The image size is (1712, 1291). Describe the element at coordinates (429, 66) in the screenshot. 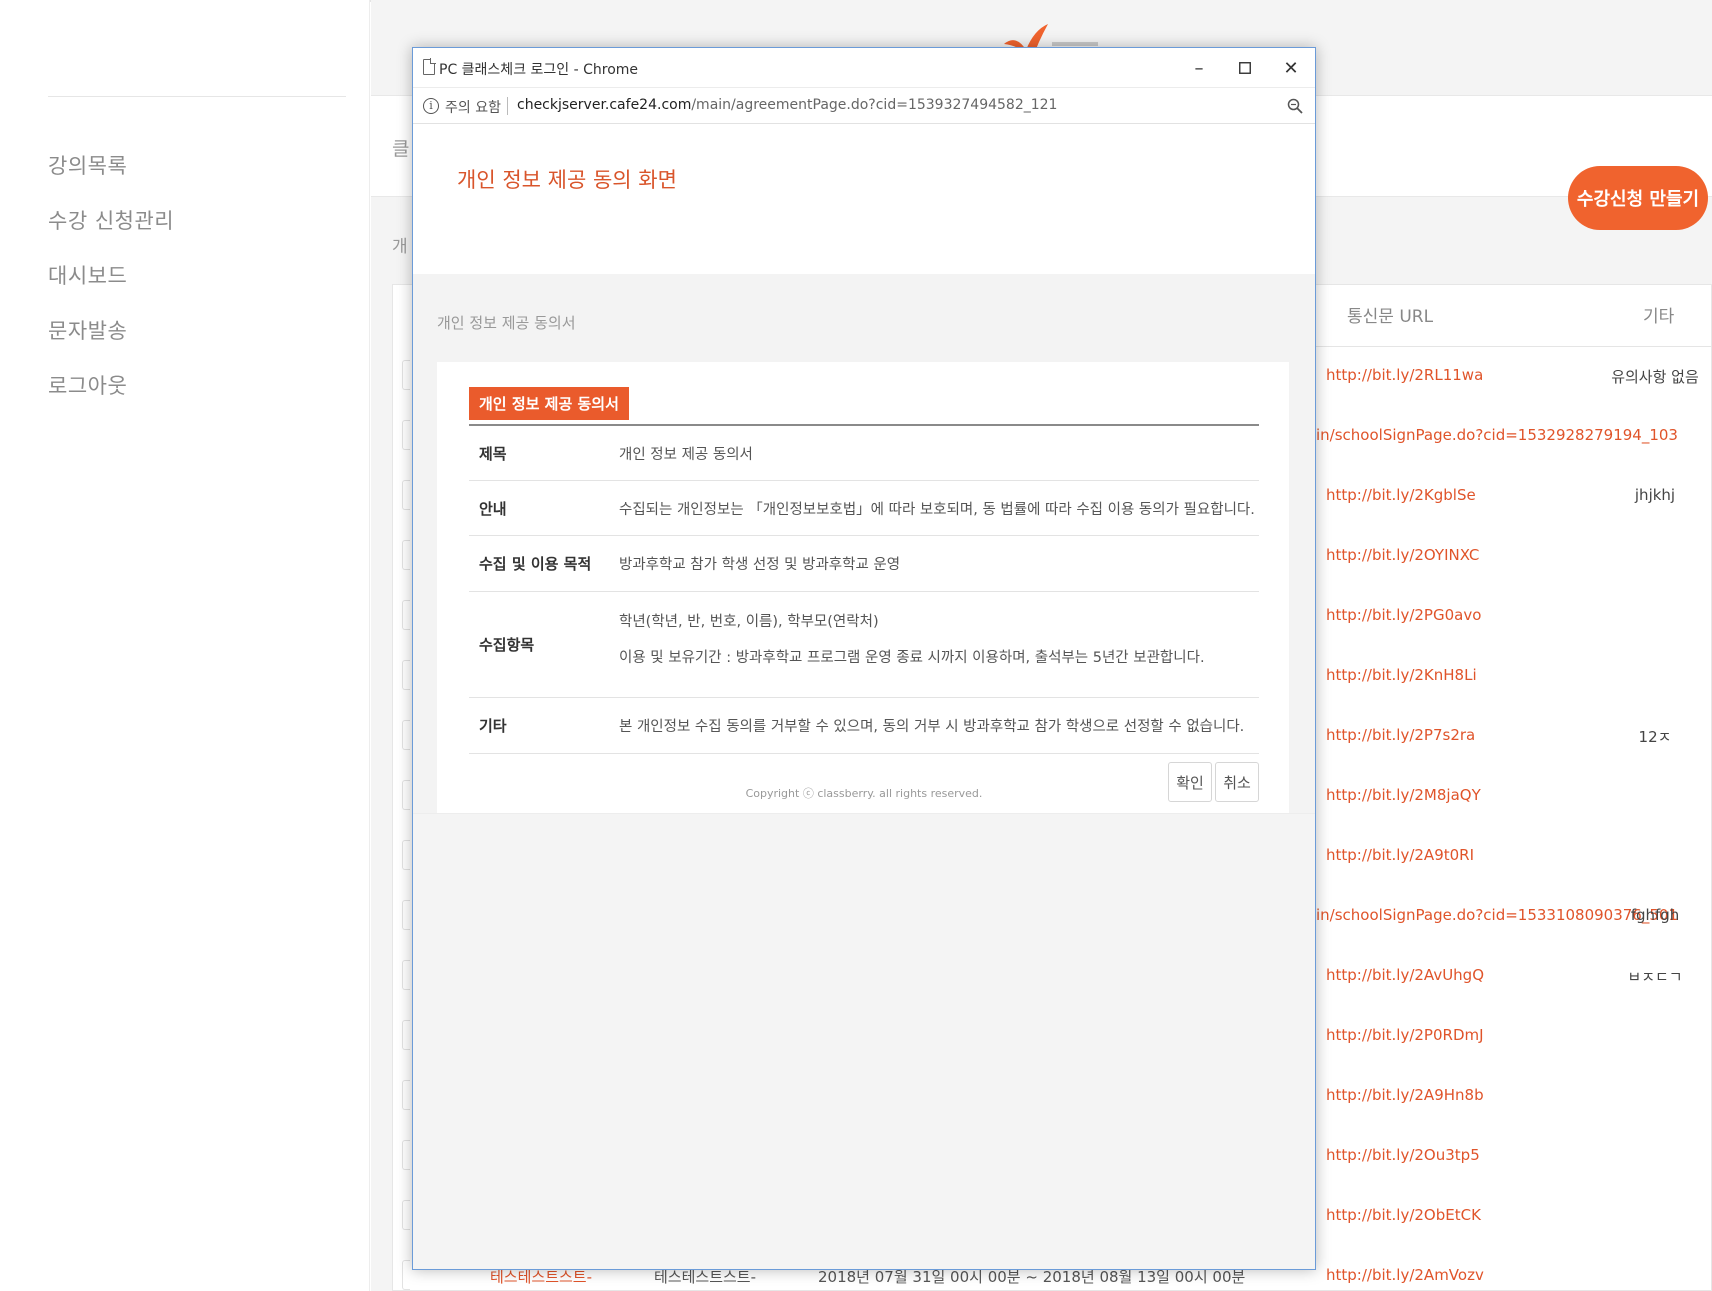

I see `page-icon` at that location.